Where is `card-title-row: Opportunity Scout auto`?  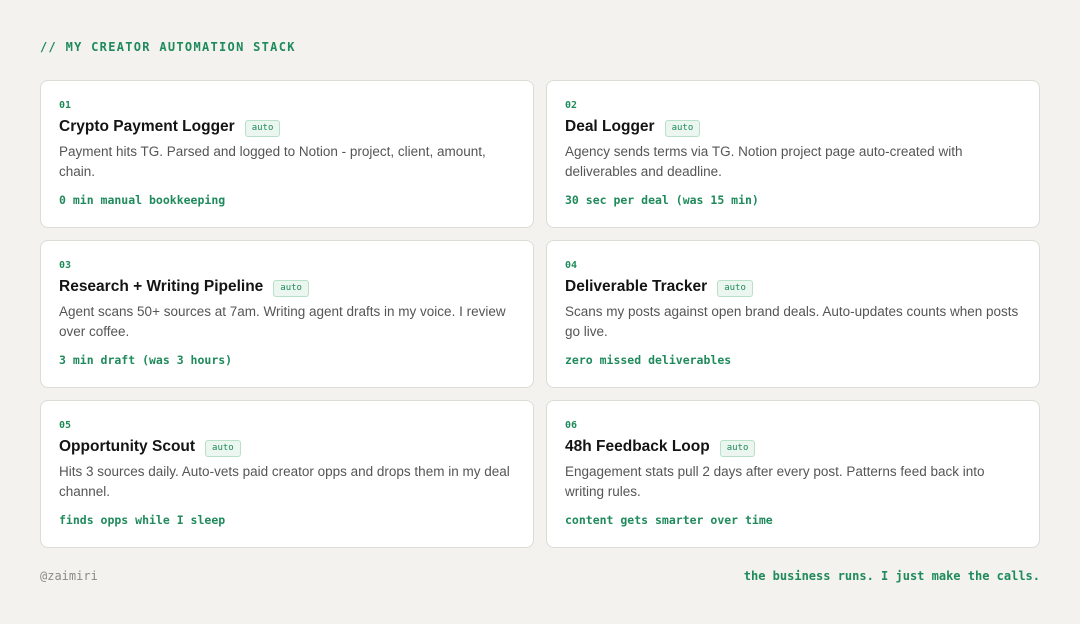
card-title-row: Opportunity Scout auto is located at coordinates (287, 447).